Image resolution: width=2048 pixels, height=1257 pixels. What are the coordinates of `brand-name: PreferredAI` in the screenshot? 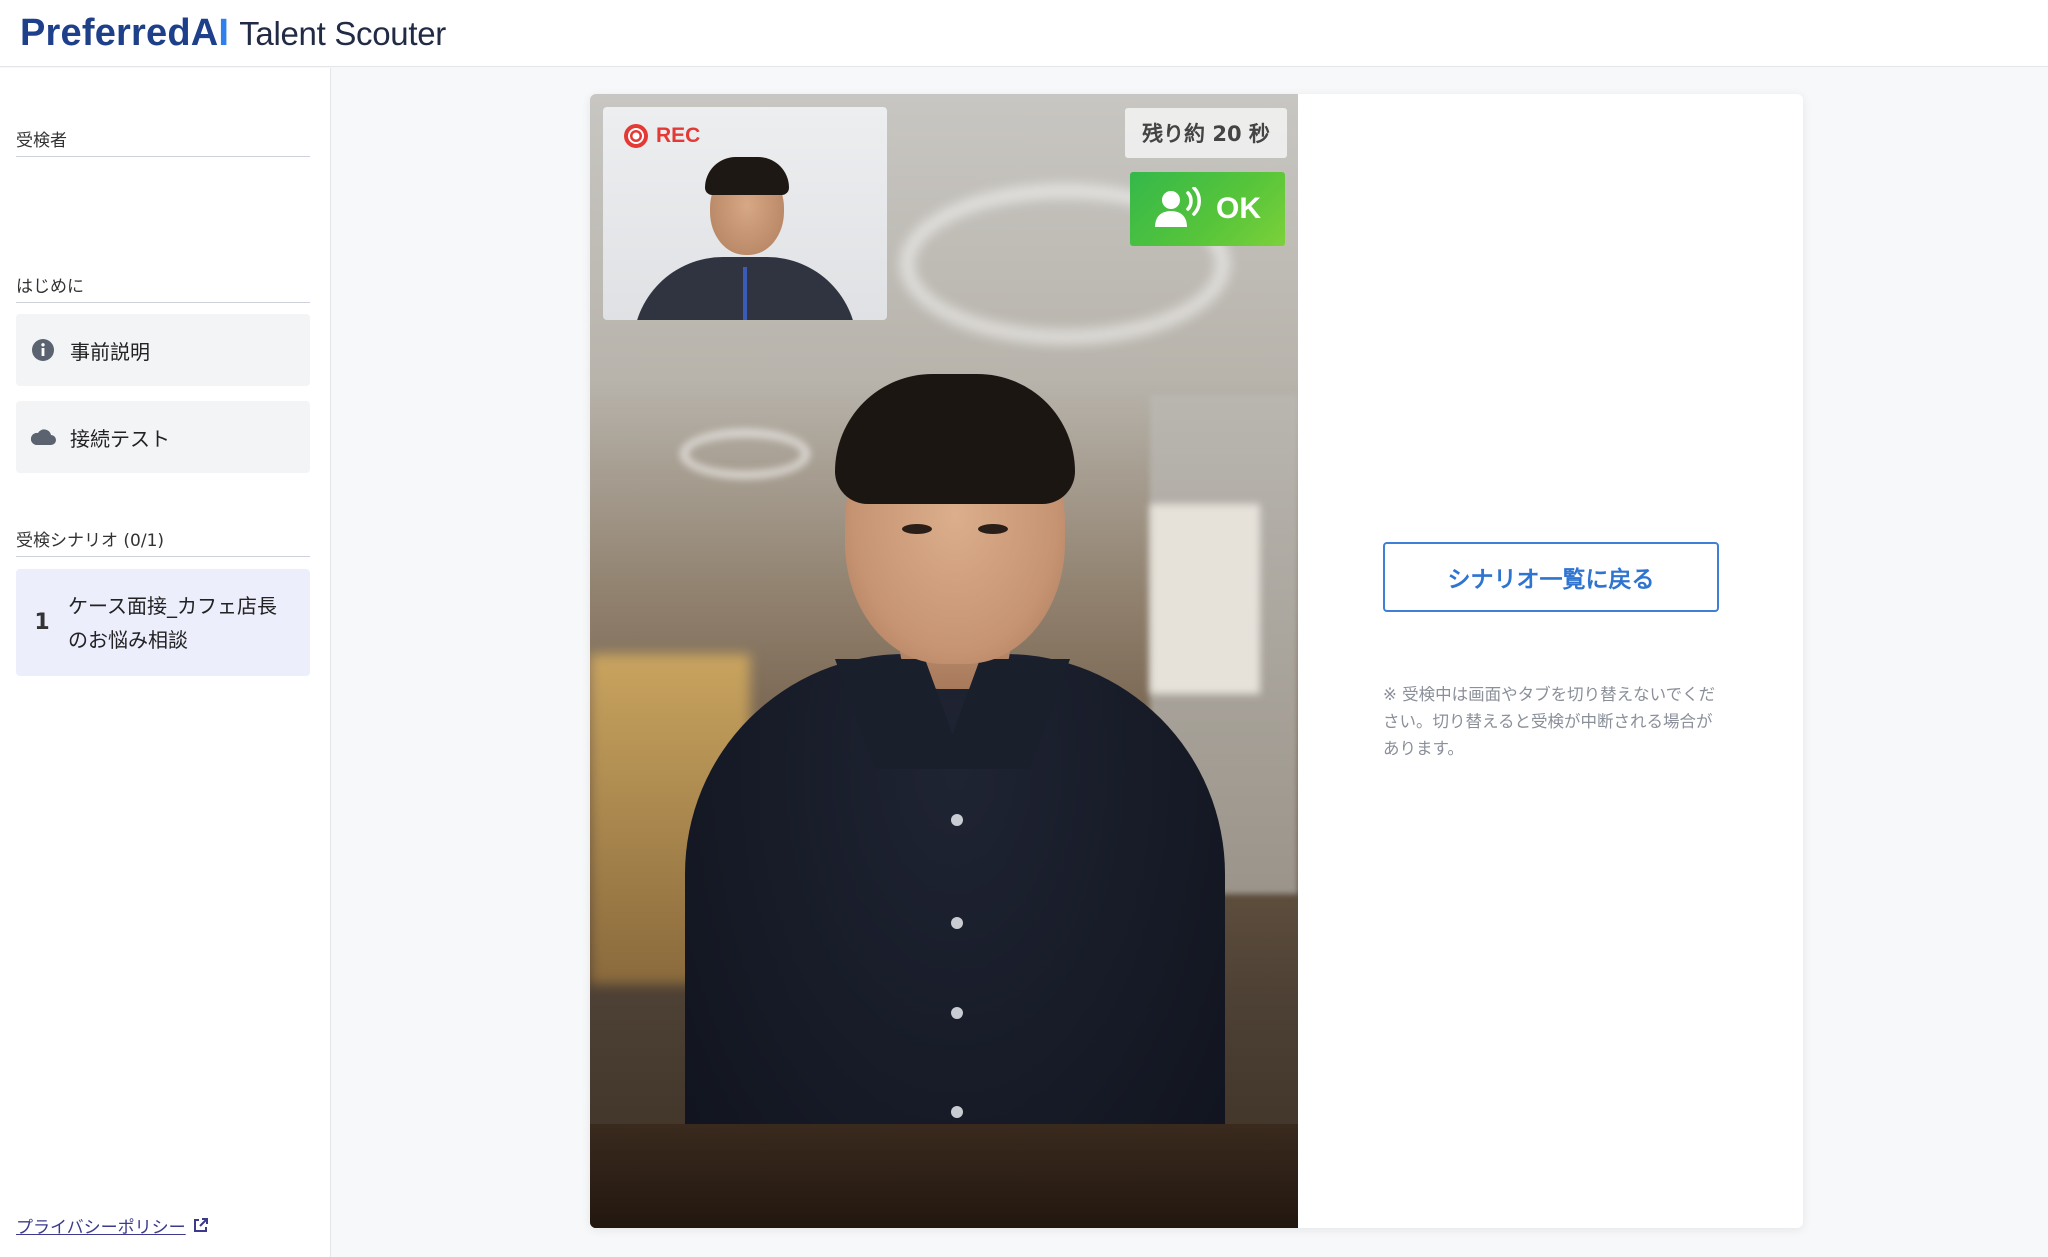 It's located at (125, 32).